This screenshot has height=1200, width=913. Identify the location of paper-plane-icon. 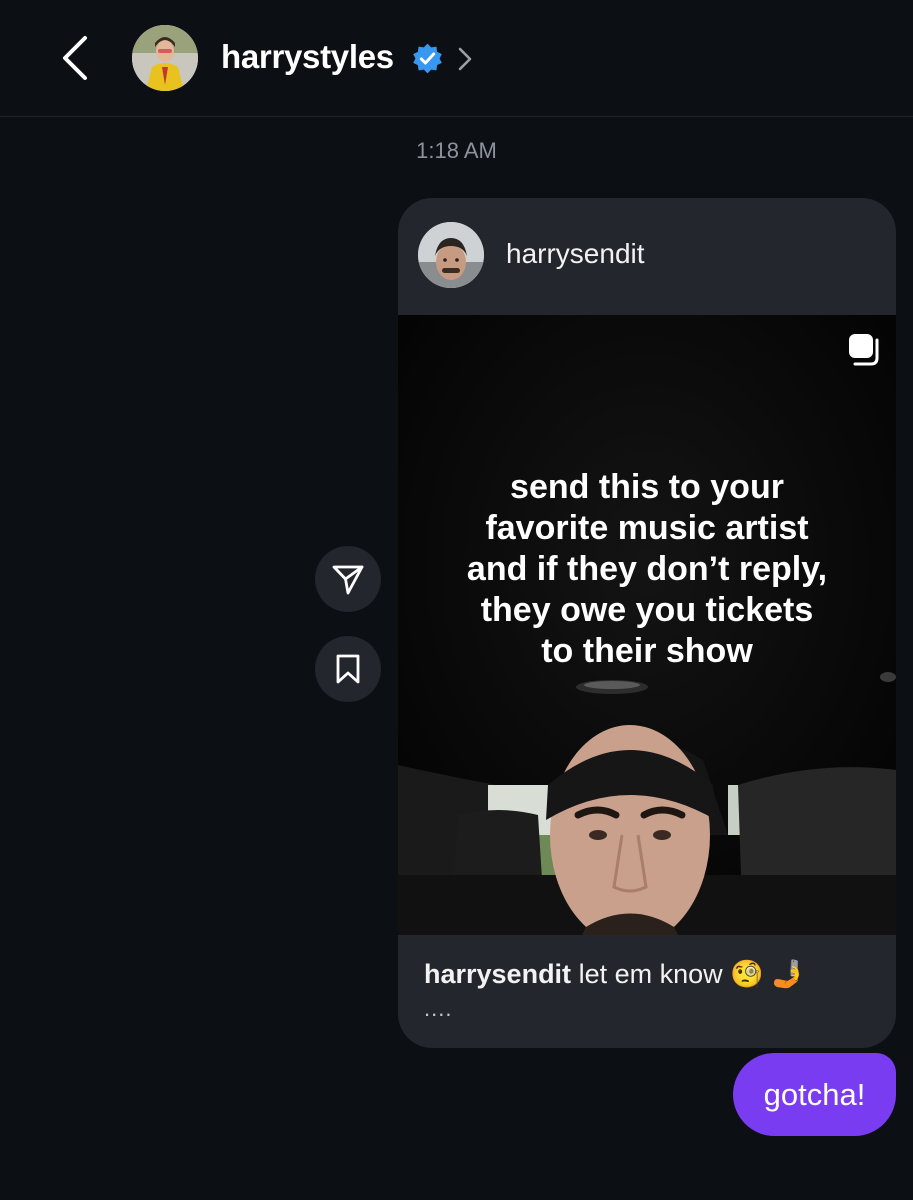
(348, 580).